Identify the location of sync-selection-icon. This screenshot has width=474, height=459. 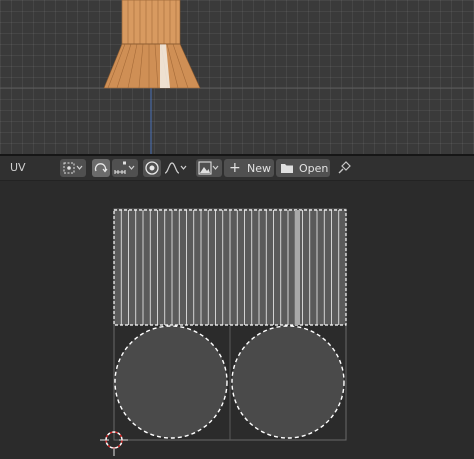
(101, 168).